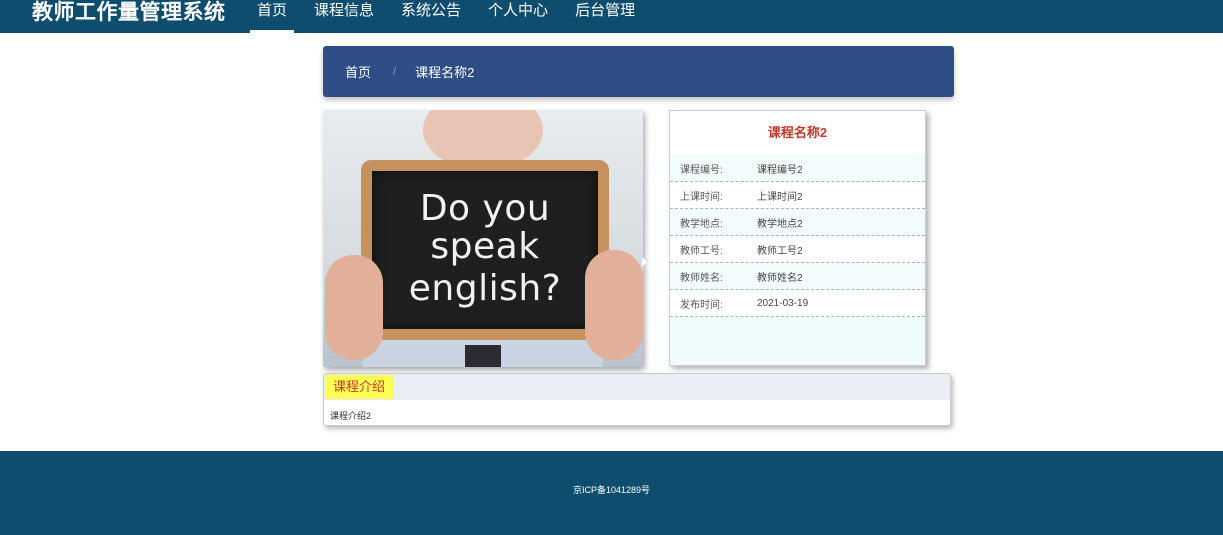  What do you see at coordinates (780, 197) in the screenshot?
I see `info-value: 上课时间2` at bounding box center [780, 197].